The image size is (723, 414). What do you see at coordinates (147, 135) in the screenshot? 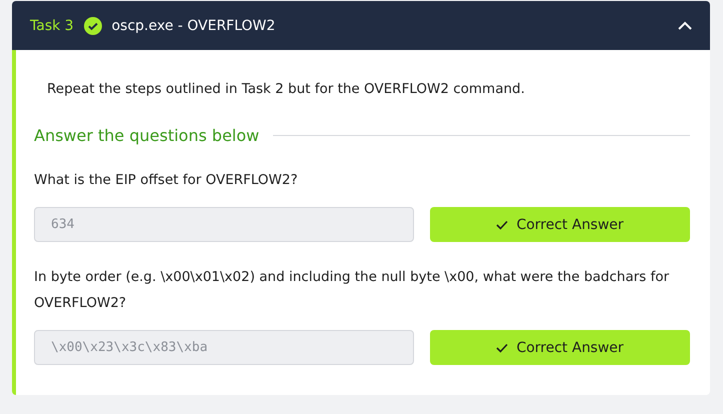
I see `section-heading: Answer the questions below` at bounding box center [147, 135].